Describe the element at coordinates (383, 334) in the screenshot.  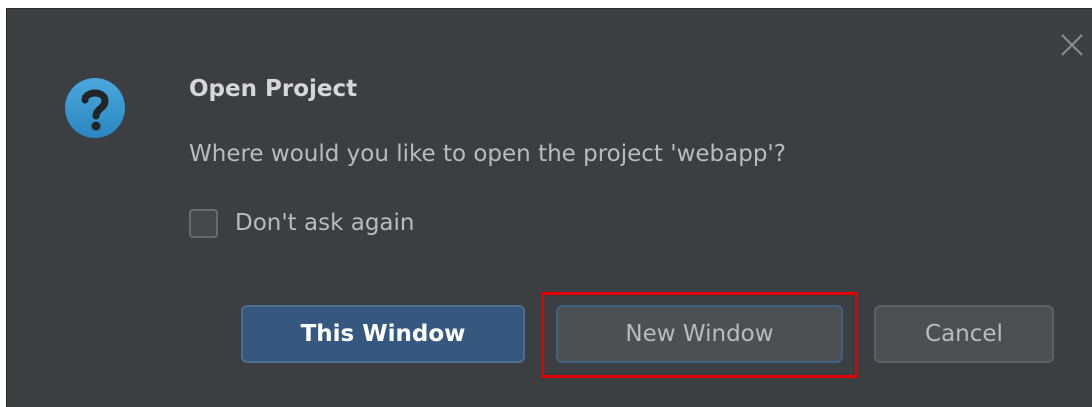
I see `this-window-button: This Window` at that location.